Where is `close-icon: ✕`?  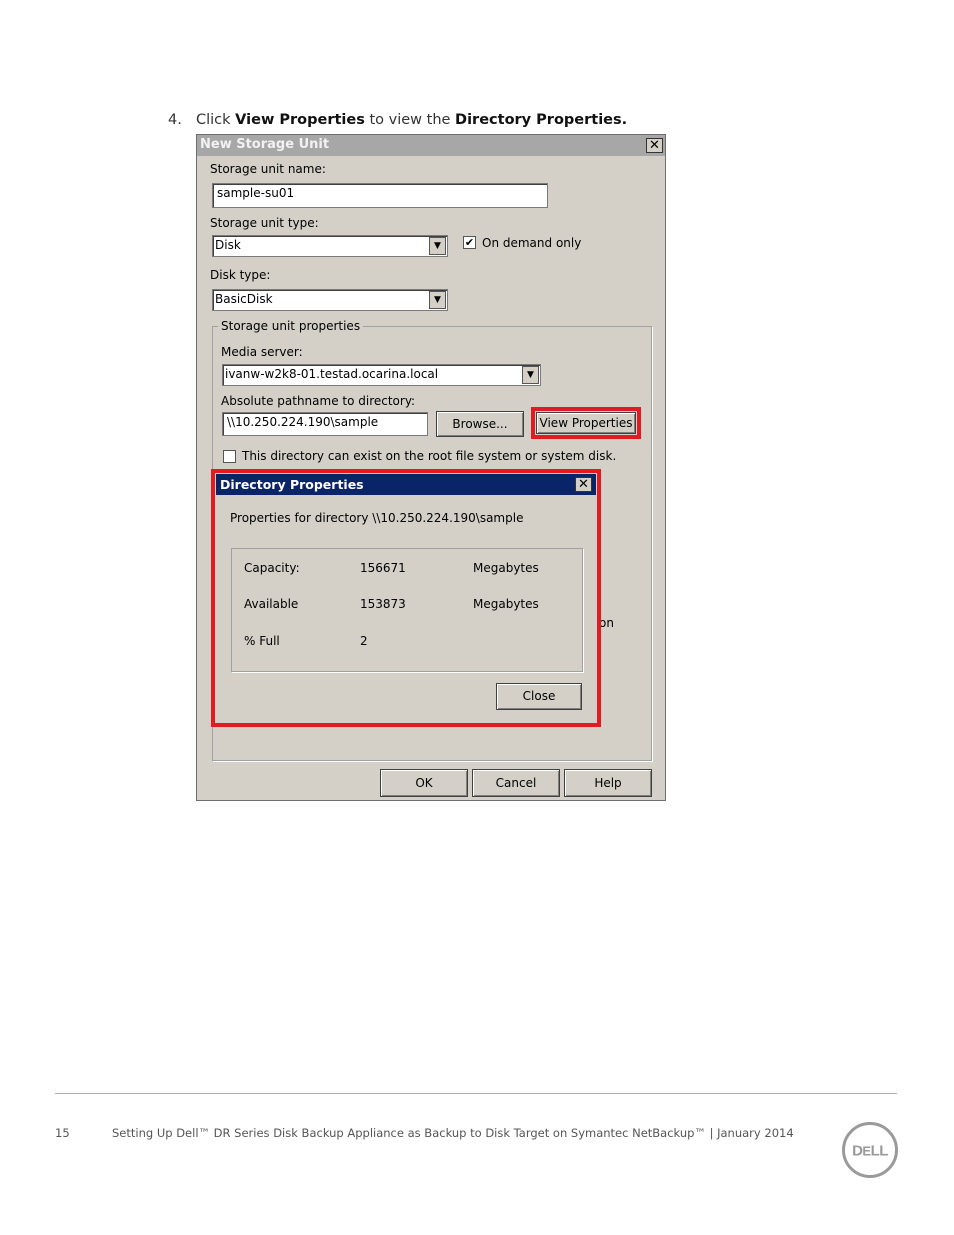 close-icon: ✕ is located at coordinates (654, 145).